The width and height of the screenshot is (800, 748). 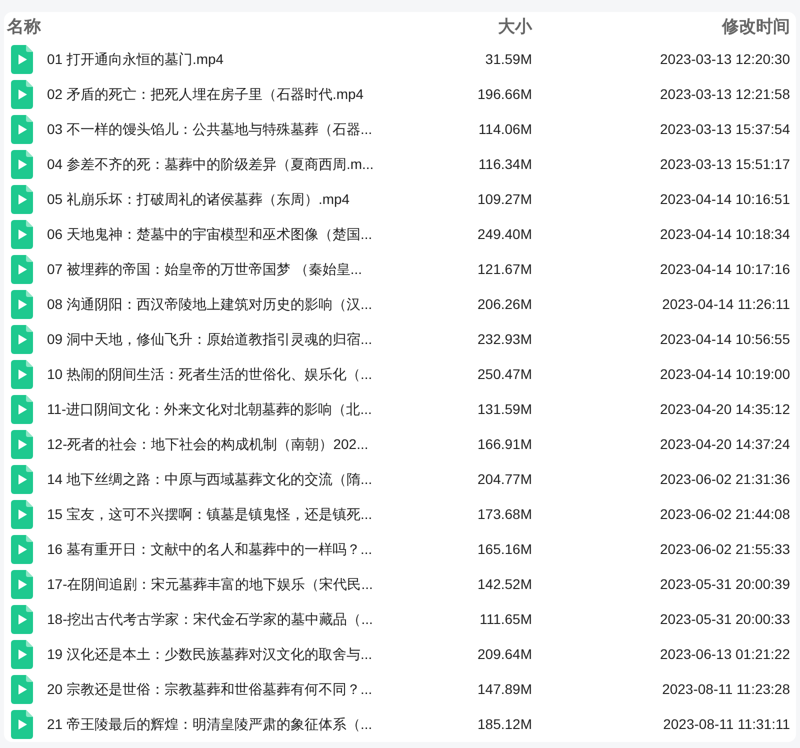 I want to click on file-size: 232.93M, so click(x=505, y=339).